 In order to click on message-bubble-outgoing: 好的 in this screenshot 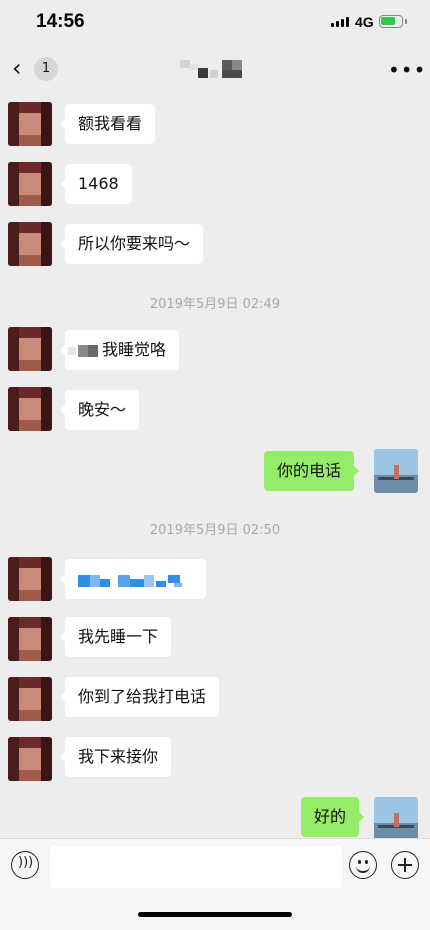, I will do `click(333, 817)`.